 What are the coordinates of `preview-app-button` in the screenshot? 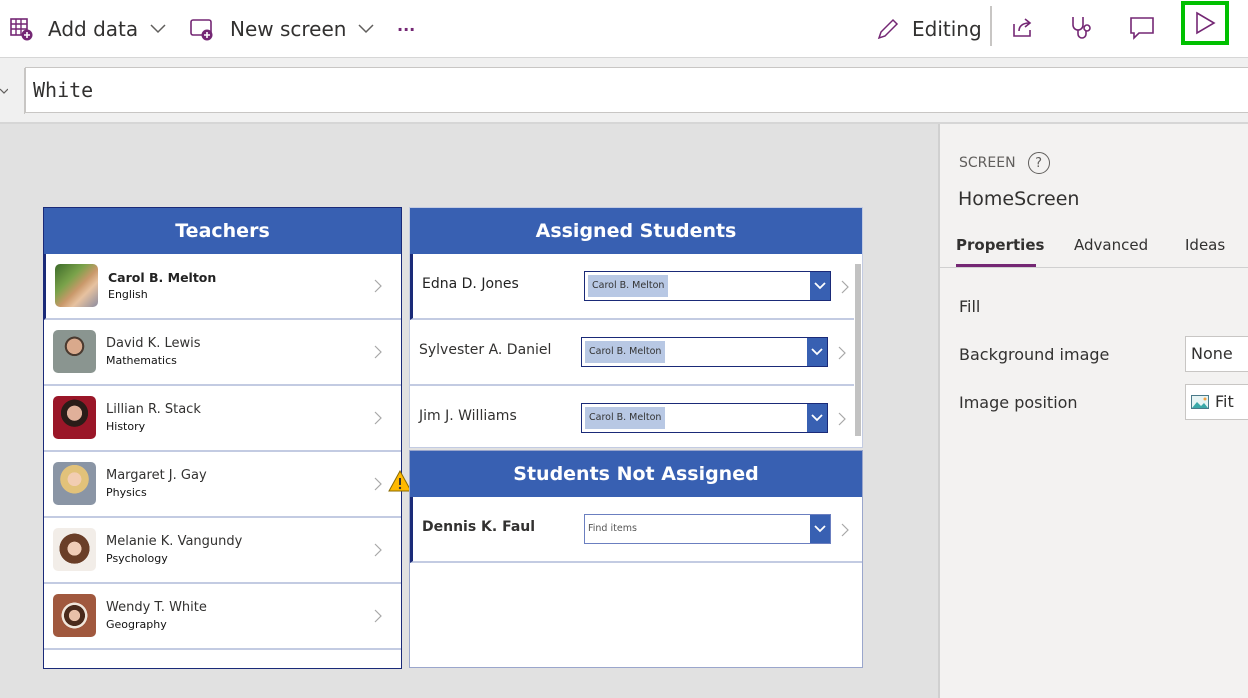 It's located at (1205, 23).